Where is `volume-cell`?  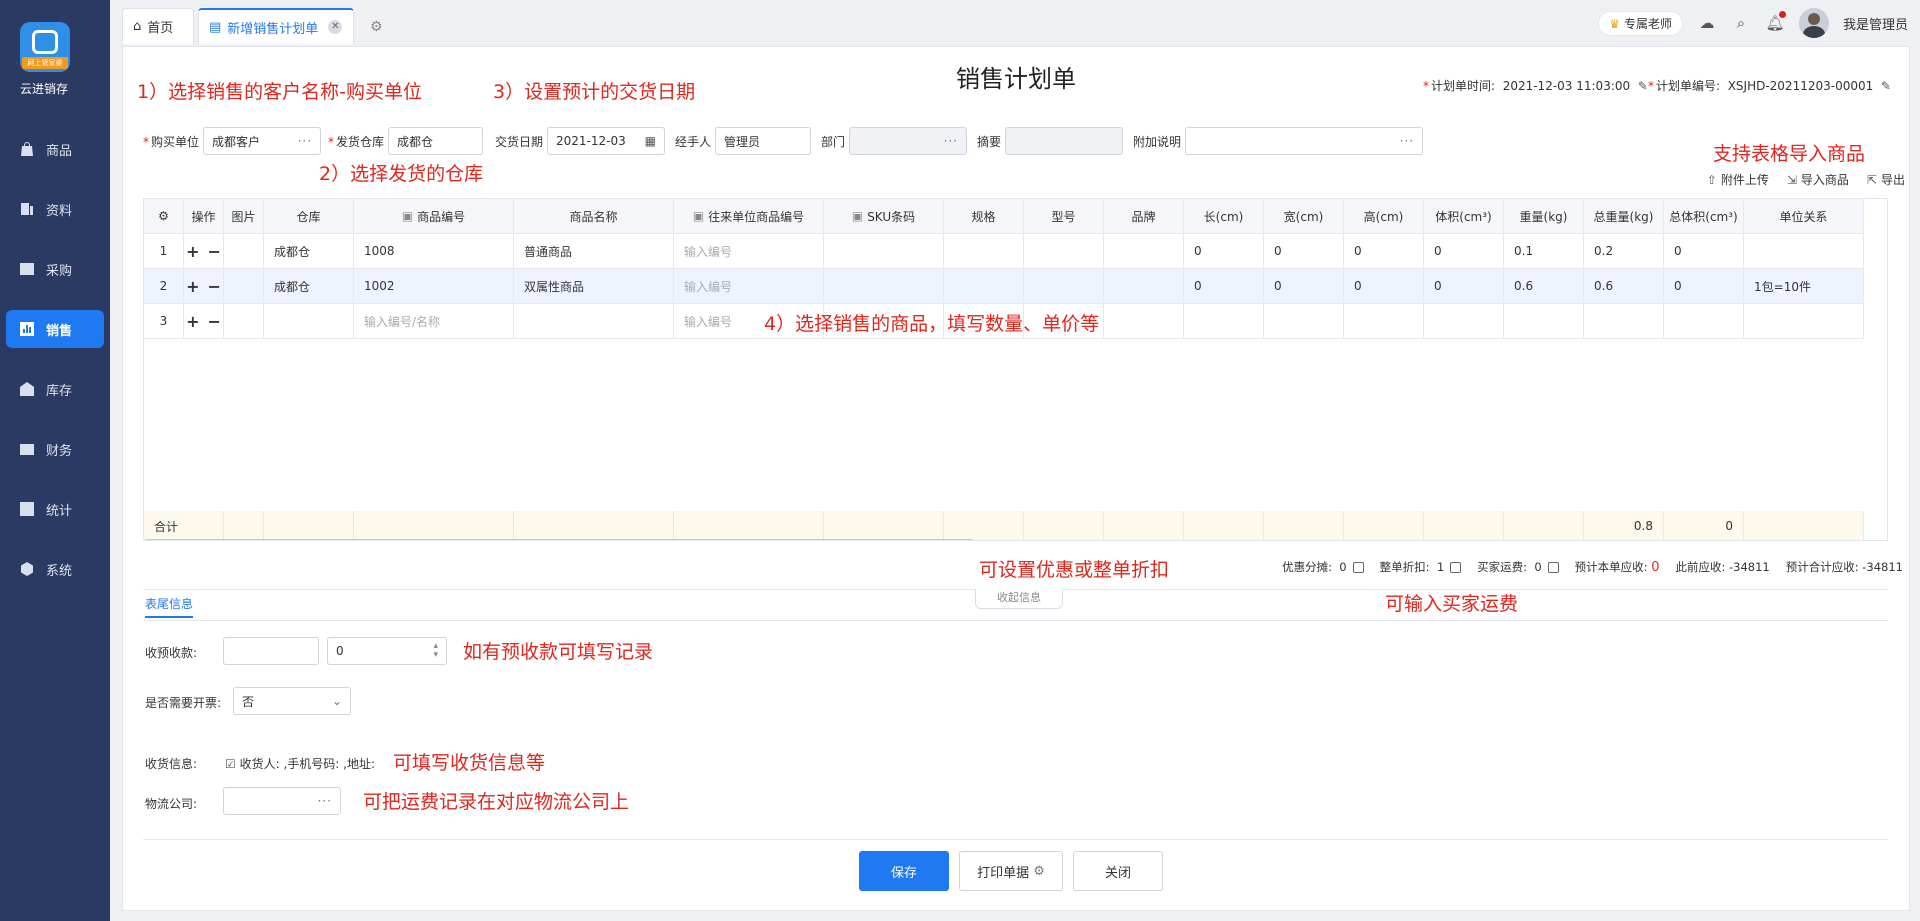 volume-cell is located at coordinates (1464, 321).